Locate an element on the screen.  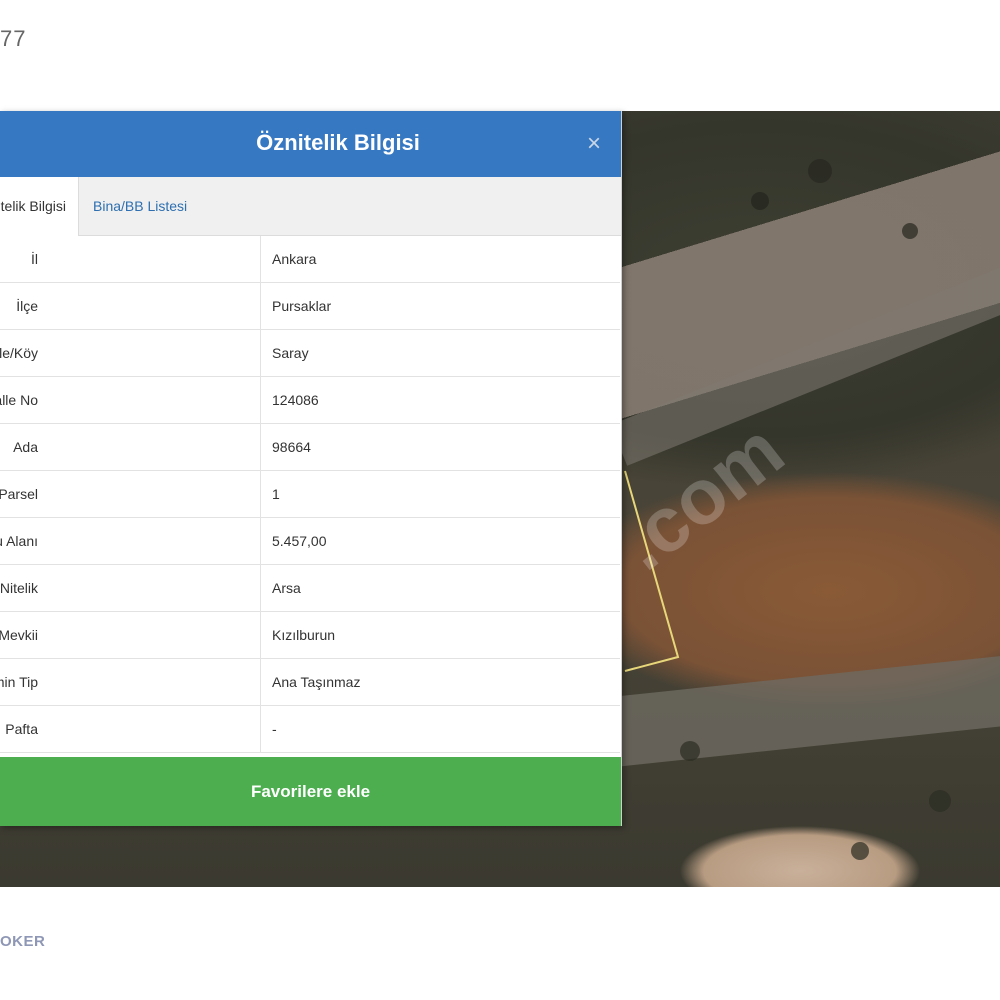
row-value: 124086 is located at coordinates (295, 400).